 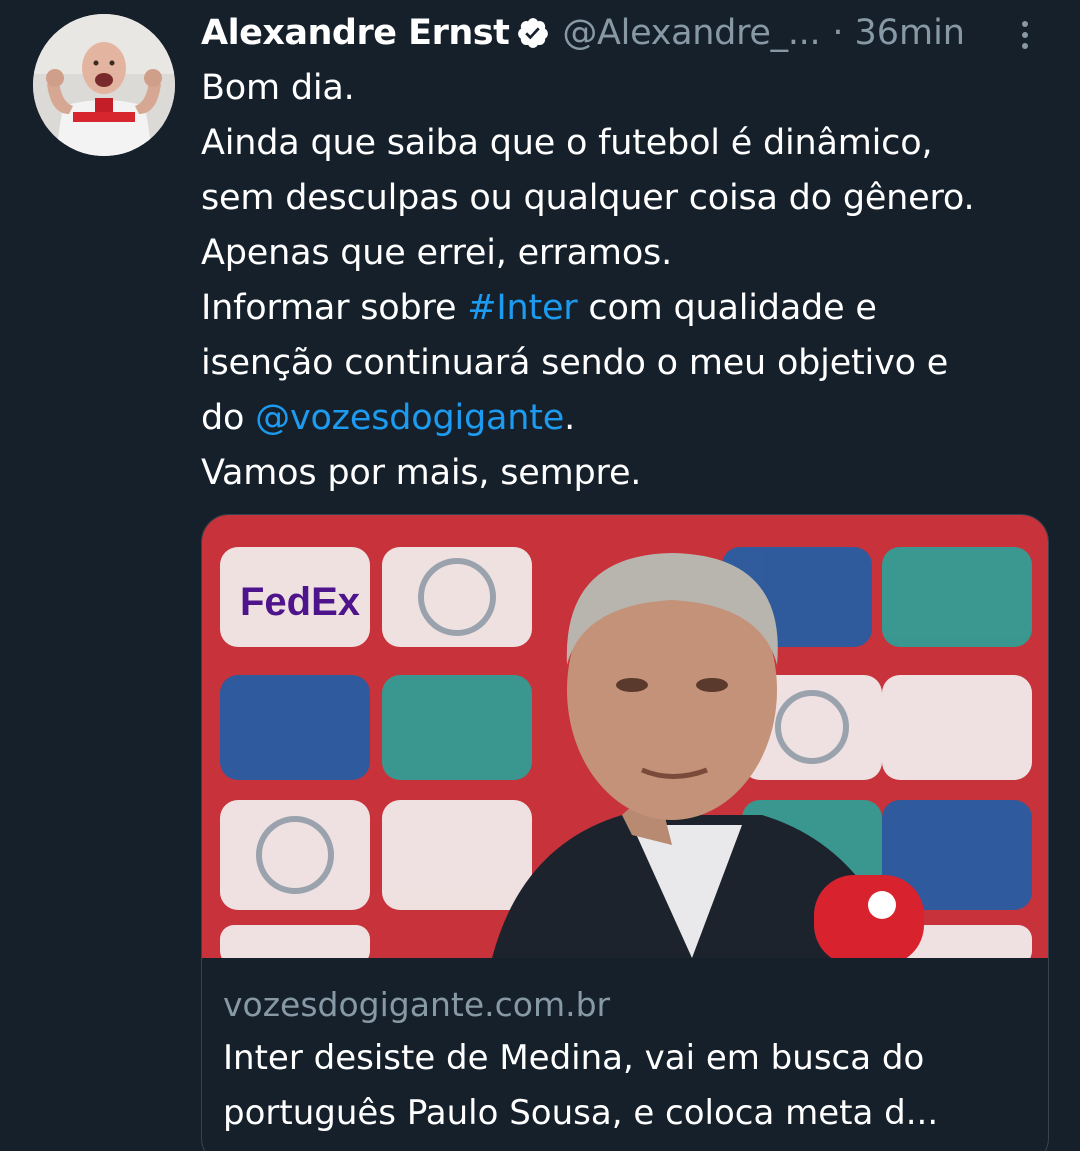 I want to click on tweet-text-line: Informar sobre #Inter com qualidade e, so click(x=631, y=308).